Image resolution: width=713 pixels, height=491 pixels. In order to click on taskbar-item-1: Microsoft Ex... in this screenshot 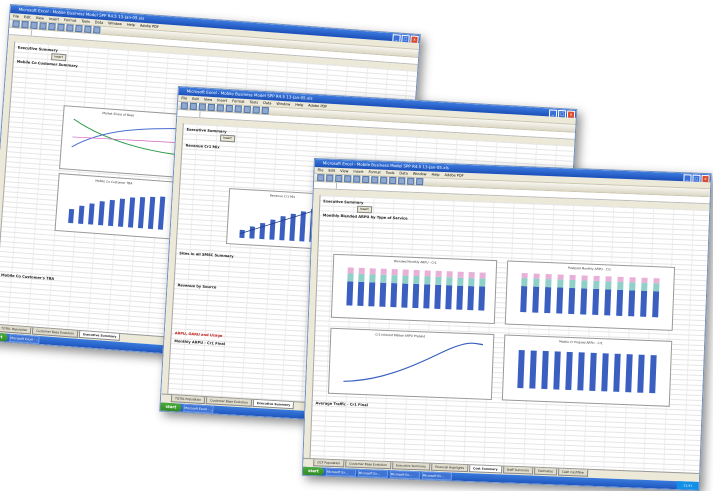, I will do `click(340, 472)`.